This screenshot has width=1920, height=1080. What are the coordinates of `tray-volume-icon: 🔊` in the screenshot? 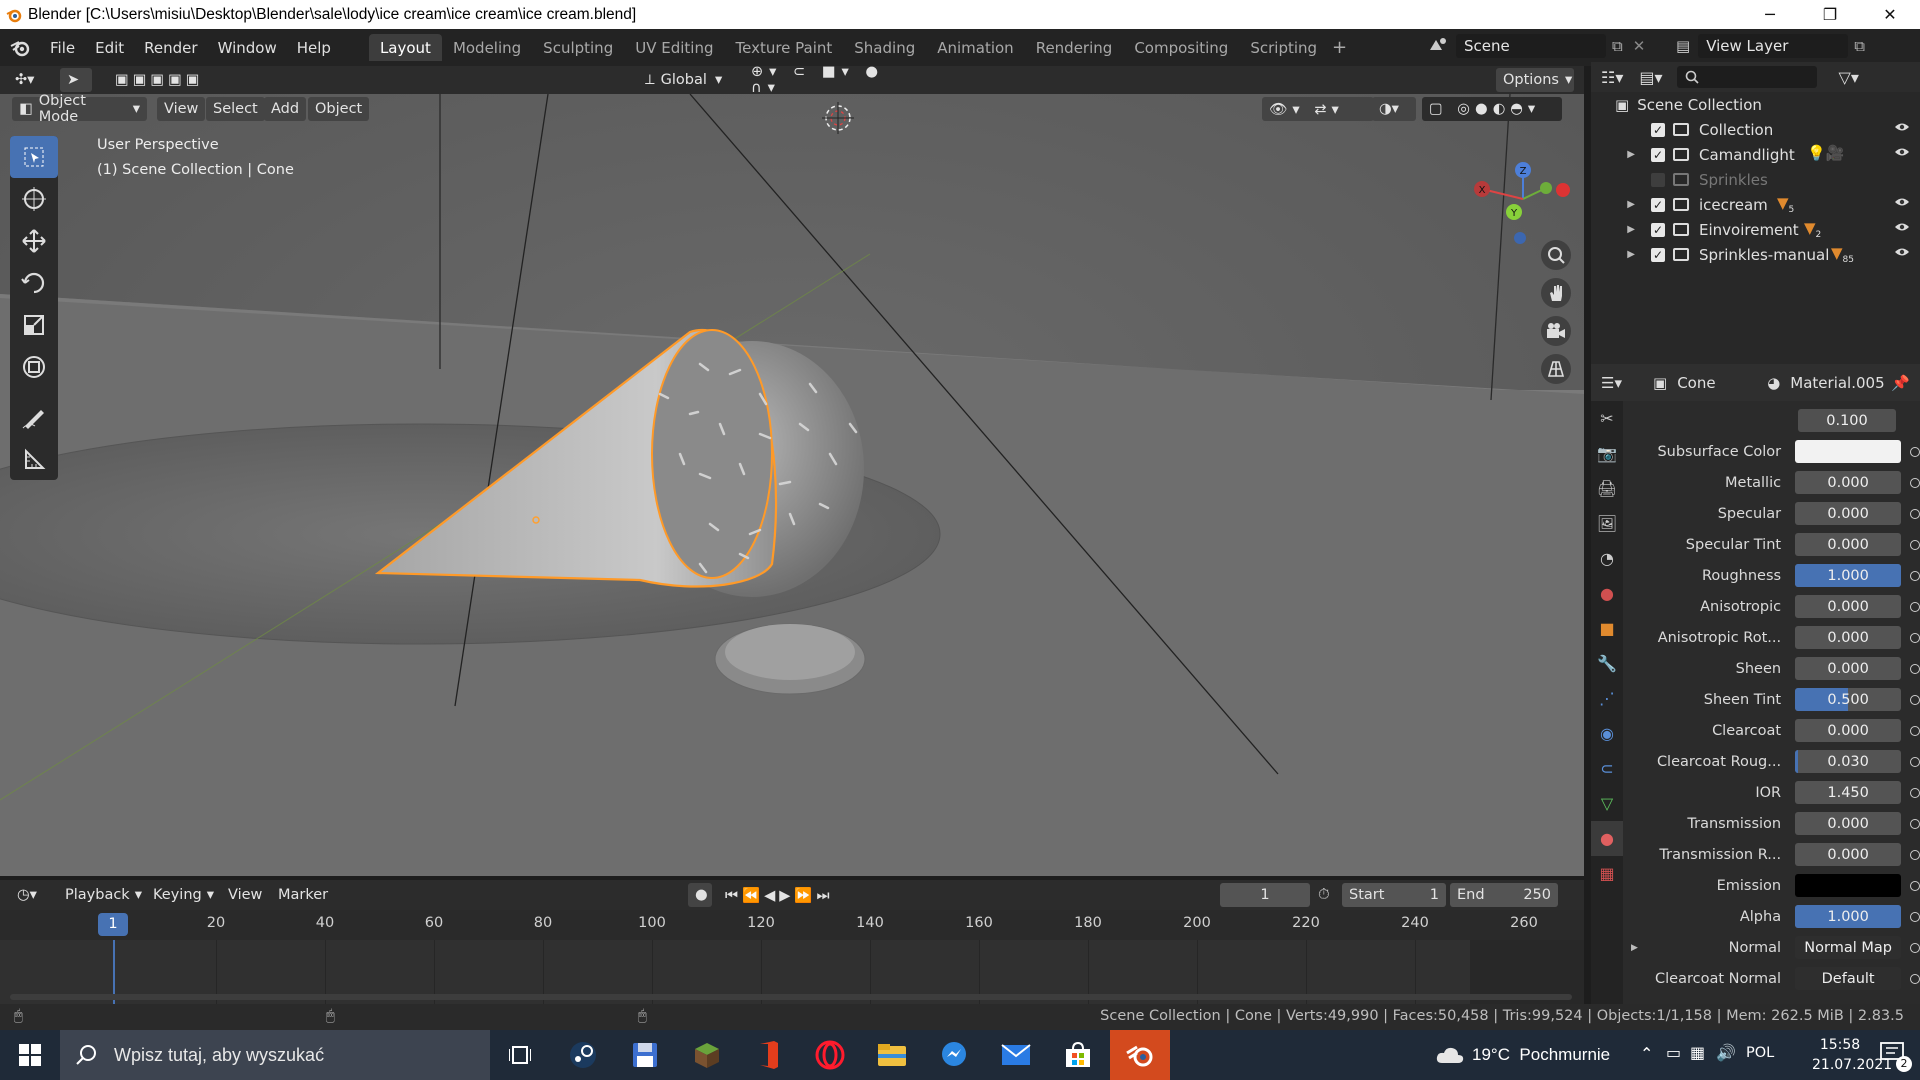 It's located at (1726, 1052).